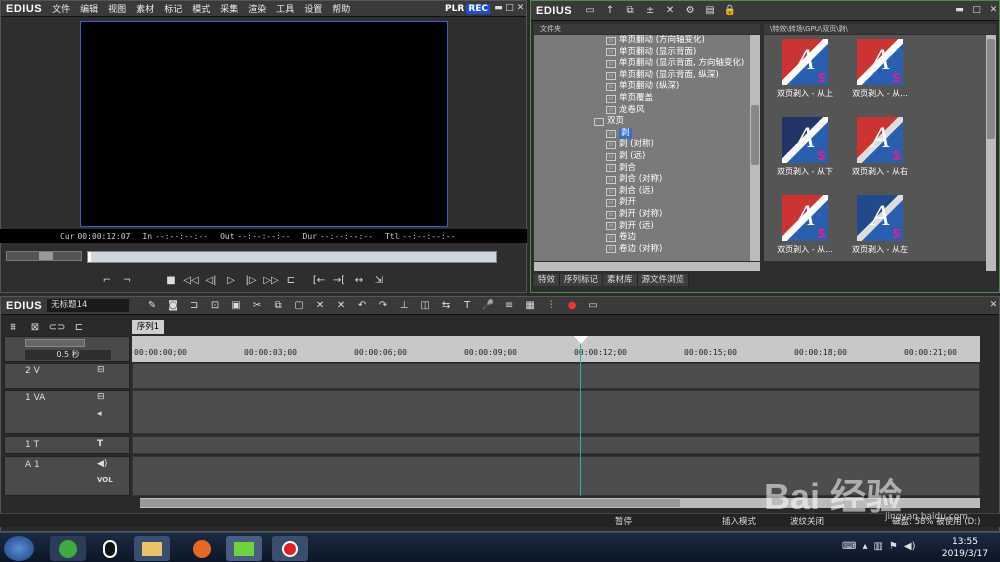 The width and height of the screenshot is (1000, 562). What do you see at coordinates (991, 153) in the screenshot?
I see `thumbs-scrollbar` at bounding box center [991, 153].